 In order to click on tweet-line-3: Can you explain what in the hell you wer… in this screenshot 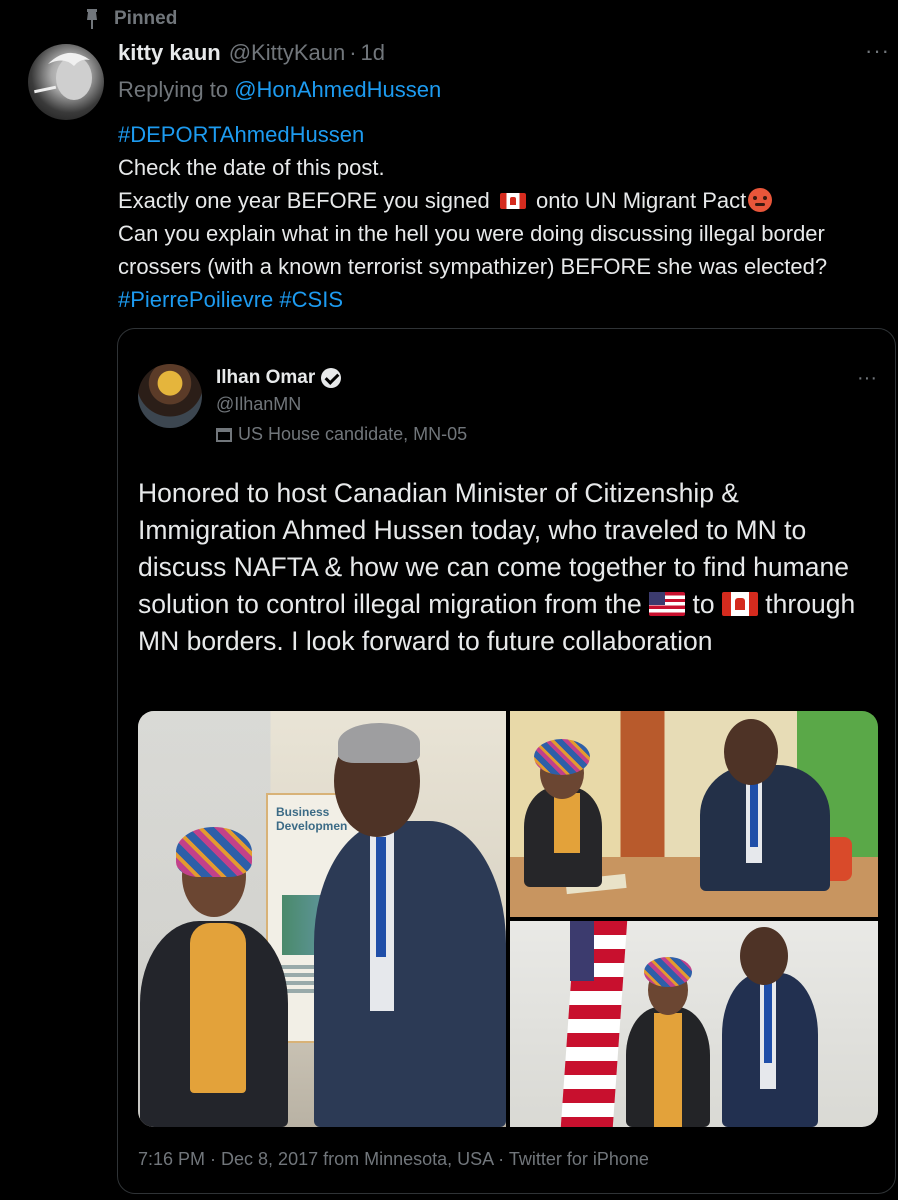, I will do `click(473, 250)`.